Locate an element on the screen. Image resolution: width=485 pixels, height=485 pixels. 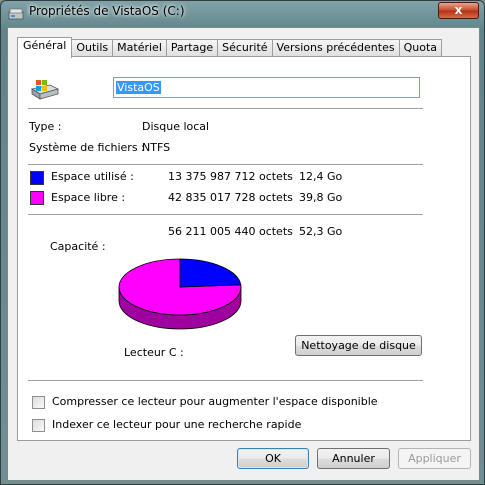
capacity-short: 52,3 Go is located at coordinates (321, 231).